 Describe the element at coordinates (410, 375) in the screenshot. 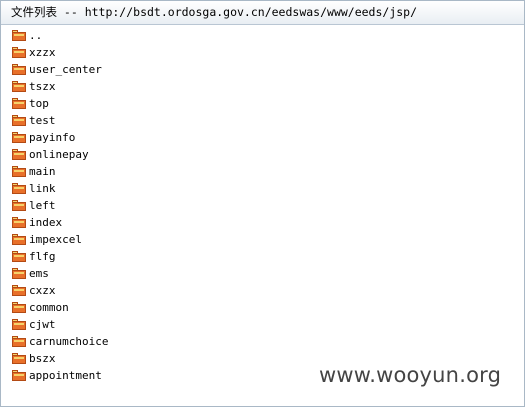

I see `watermark-text: www.wooyun.org` at that location.